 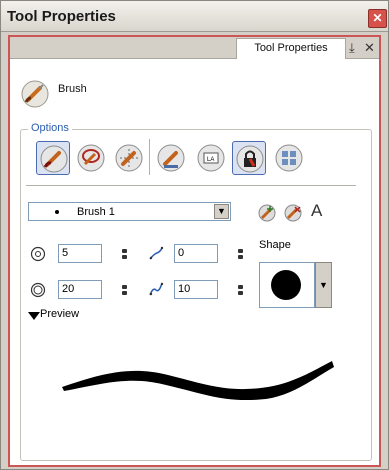 I want to click on close-icon: ✕, so click(x=377, y=18).